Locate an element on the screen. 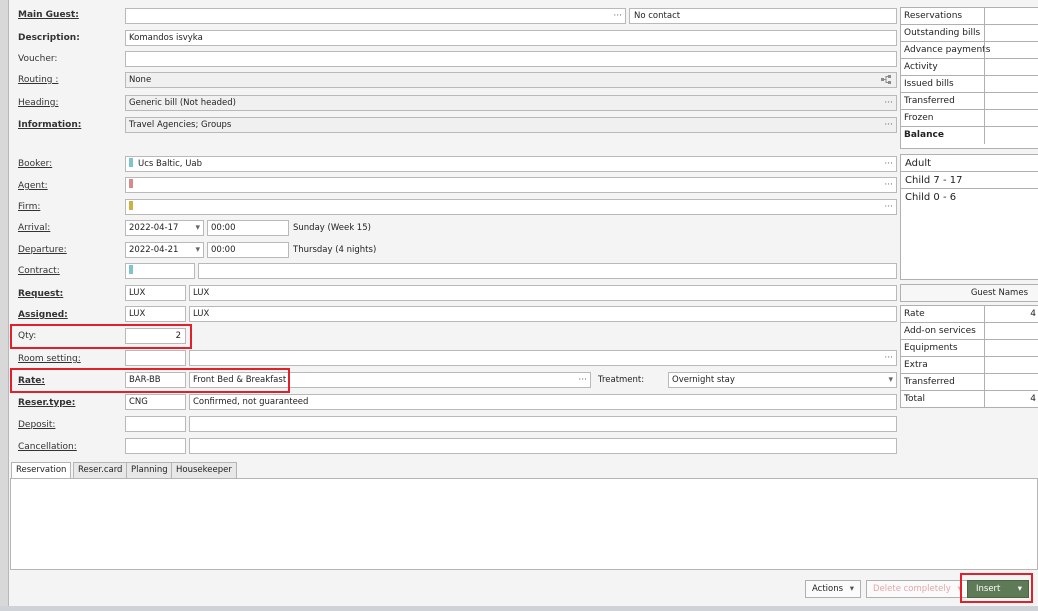 The height and width of the screenshot is (611, 1038). contact-value: No contact is located at coordinates (657, 16).